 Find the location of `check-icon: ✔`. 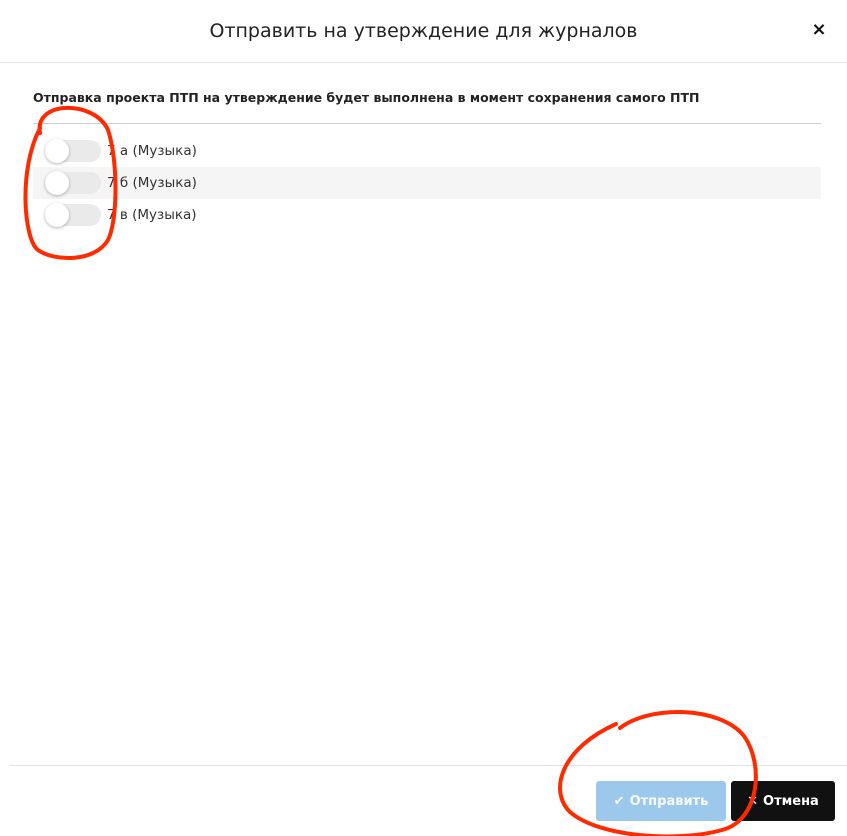

check-icon: ✔ is located at coordinates (619, 801).